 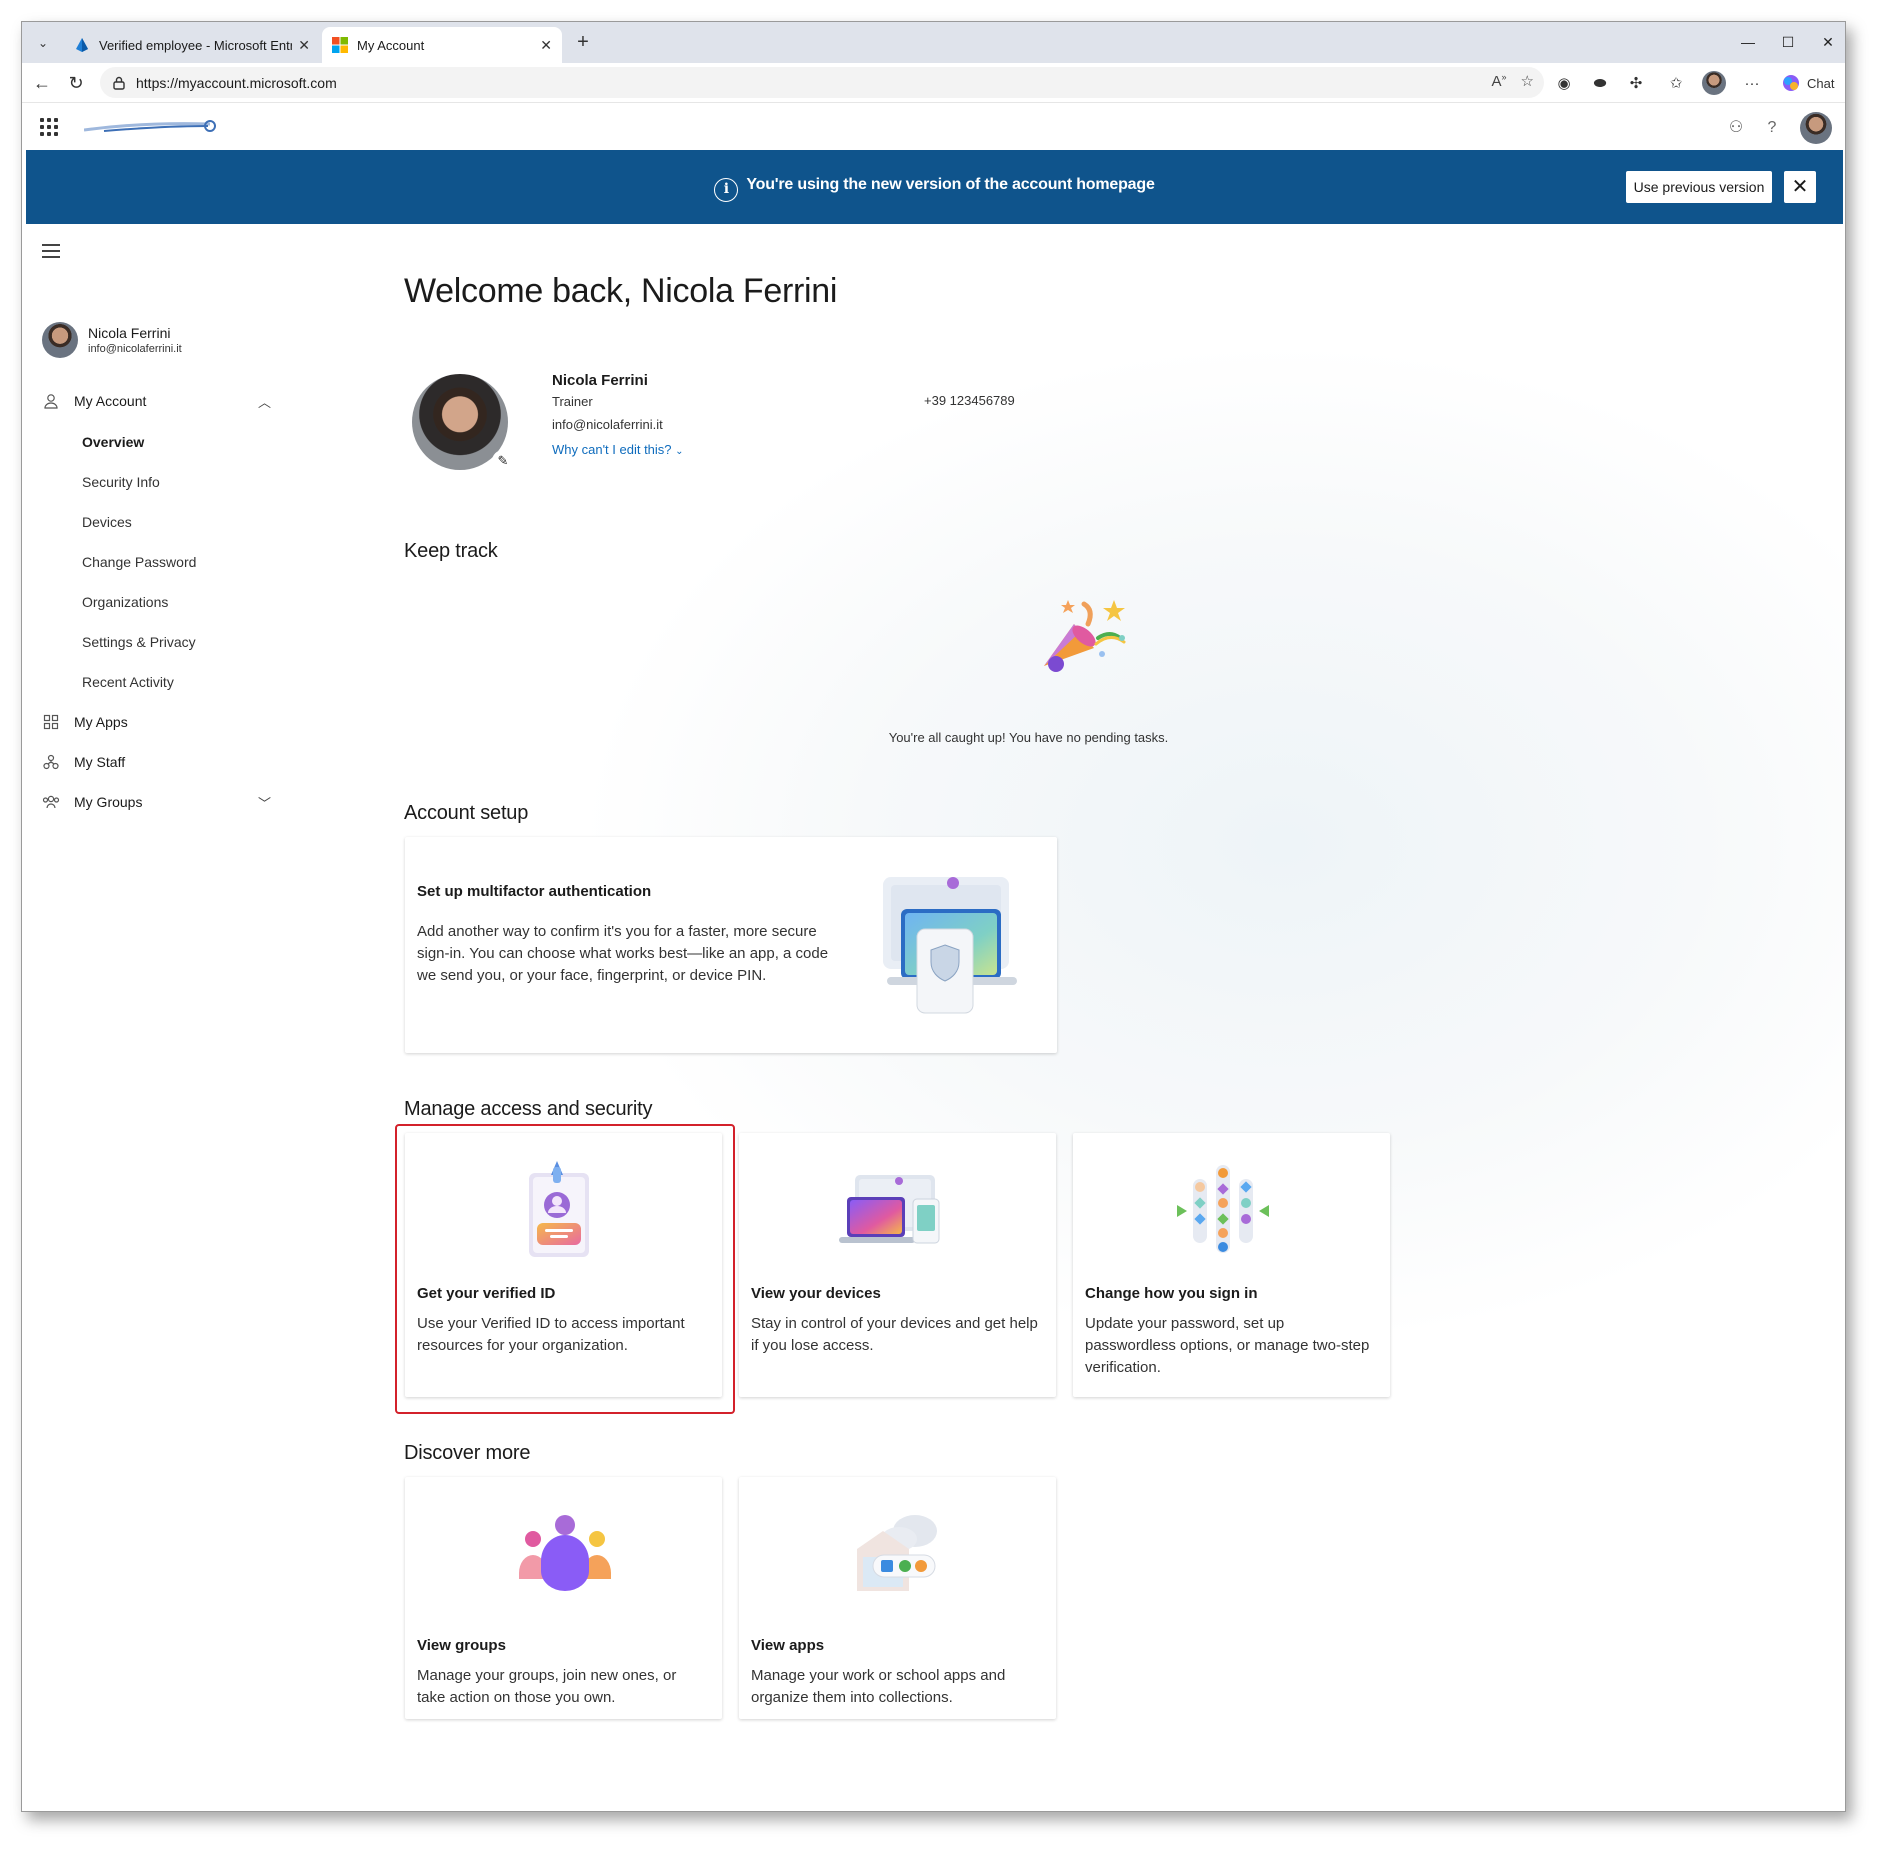 I want to click on profile-email: info@nicolaferrini.it, so click(x=607, y=424).